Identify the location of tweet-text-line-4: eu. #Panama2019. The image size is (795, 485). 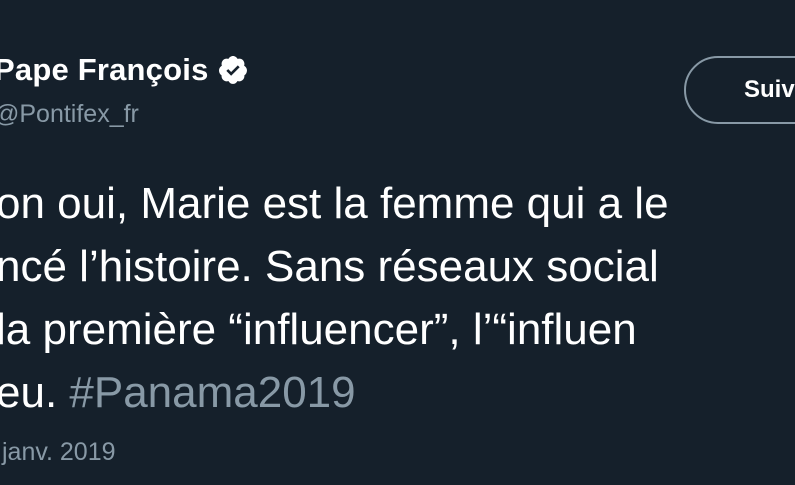
(397, 392).